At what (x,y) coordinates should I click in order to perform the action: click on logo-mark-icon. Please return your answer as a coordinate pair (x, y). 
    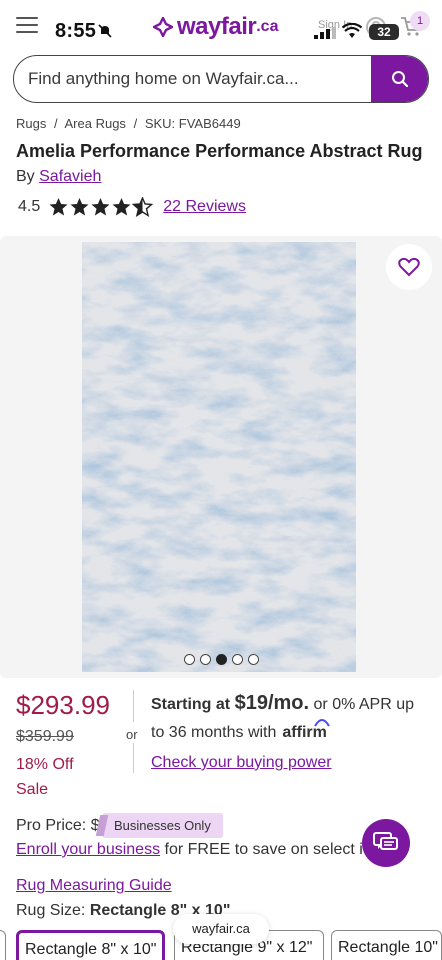
    Looking at the image, I should click on (163, 27).